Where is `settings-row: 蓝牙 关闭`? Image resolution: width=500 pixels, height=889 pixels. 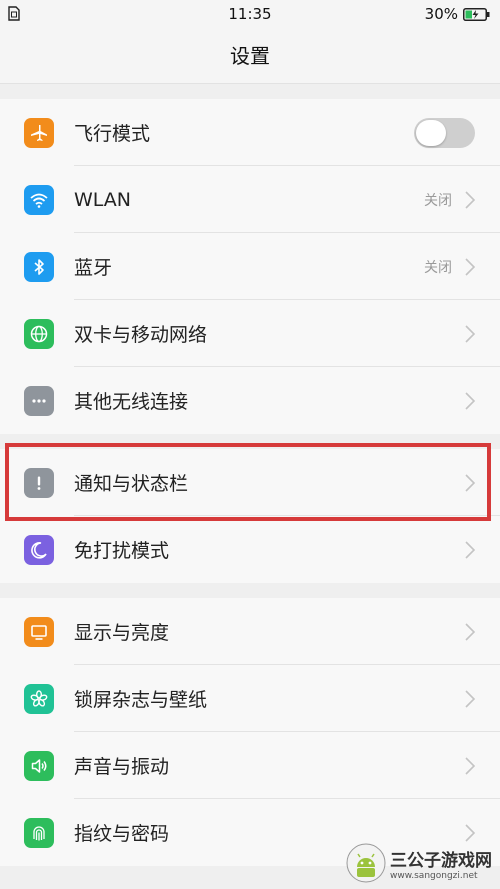
settings-row: 蓝牙 关闭 is located at coordinates (250, 266).